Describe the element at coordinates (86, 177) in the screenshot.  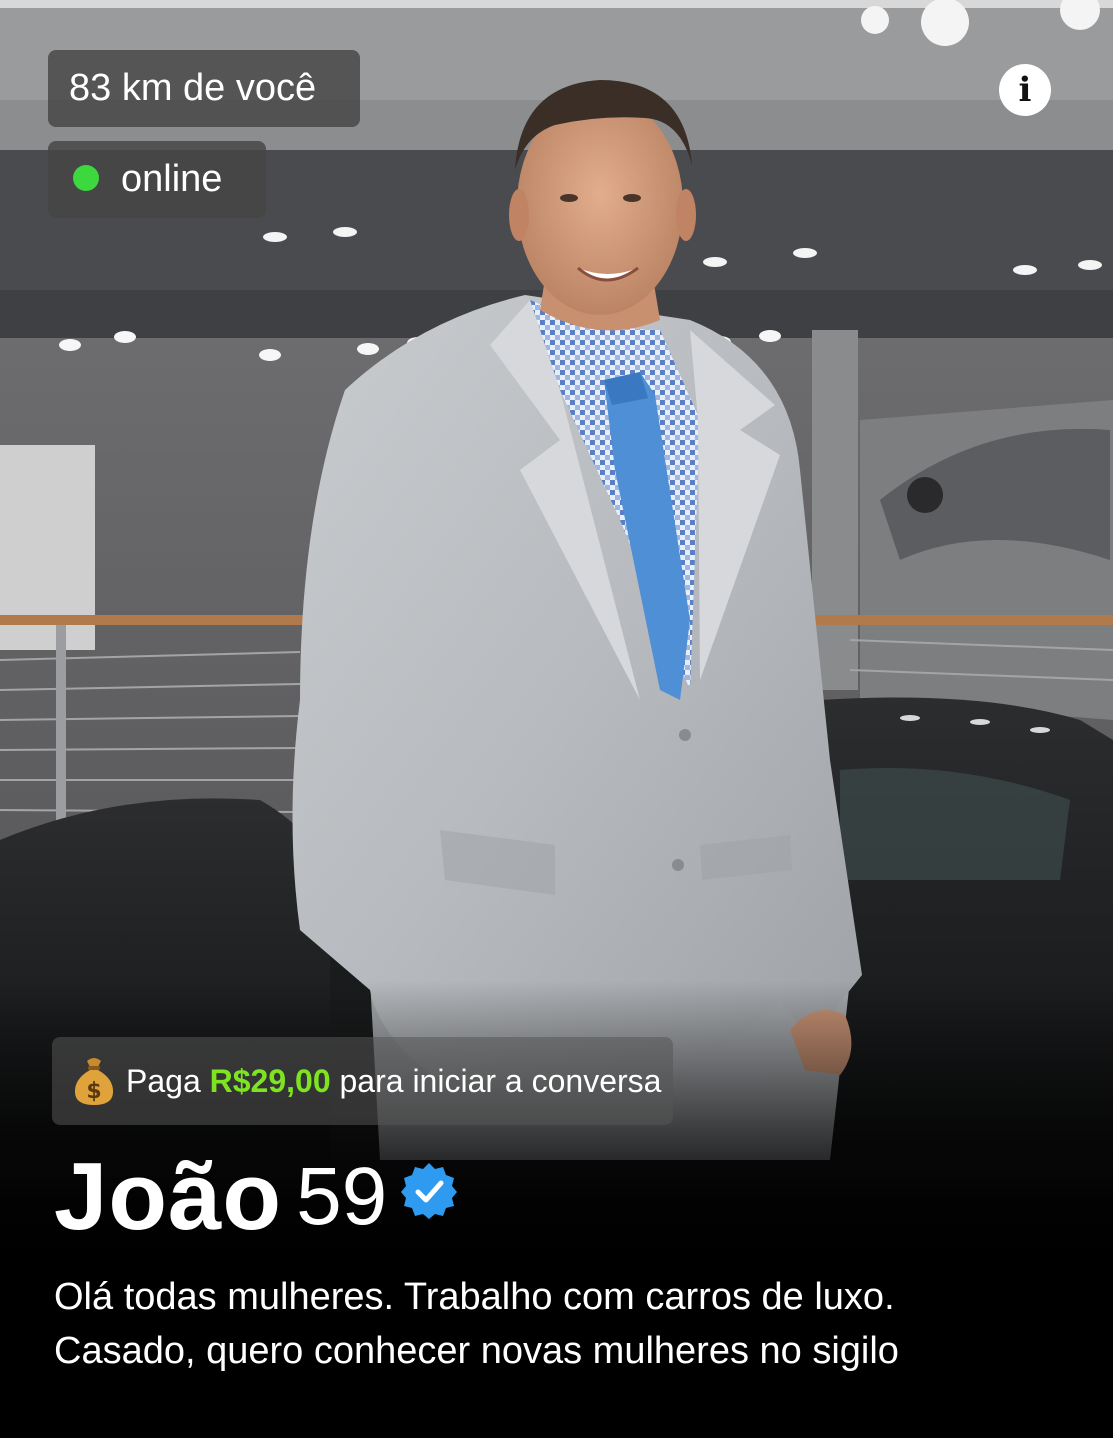
I see `online-dot-icon` at that location.